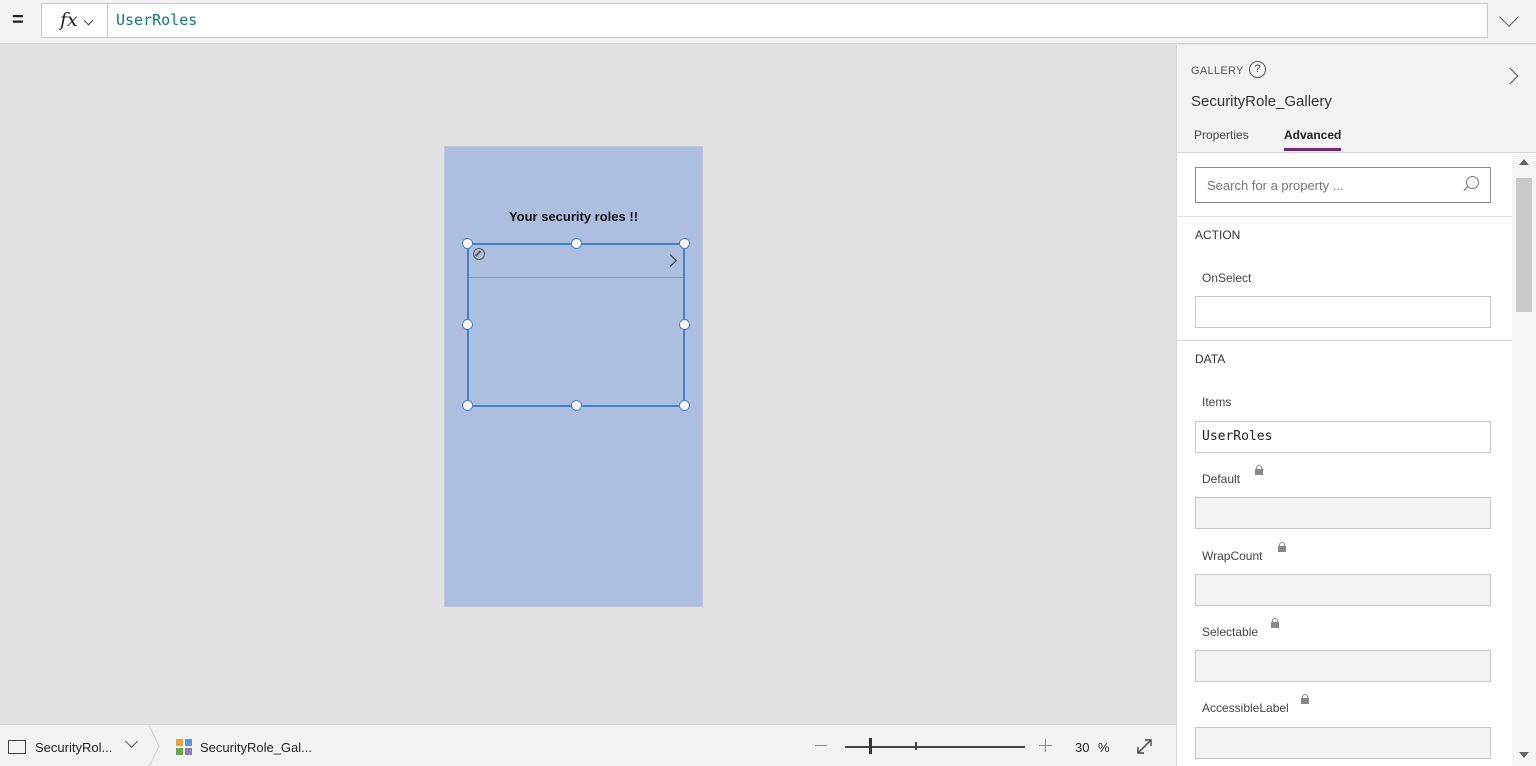  What do you see at coordinates (1510, 76) in the screenshot?
I see `collapse-panel-chevron-icon` at bounding box center [1510, 76].